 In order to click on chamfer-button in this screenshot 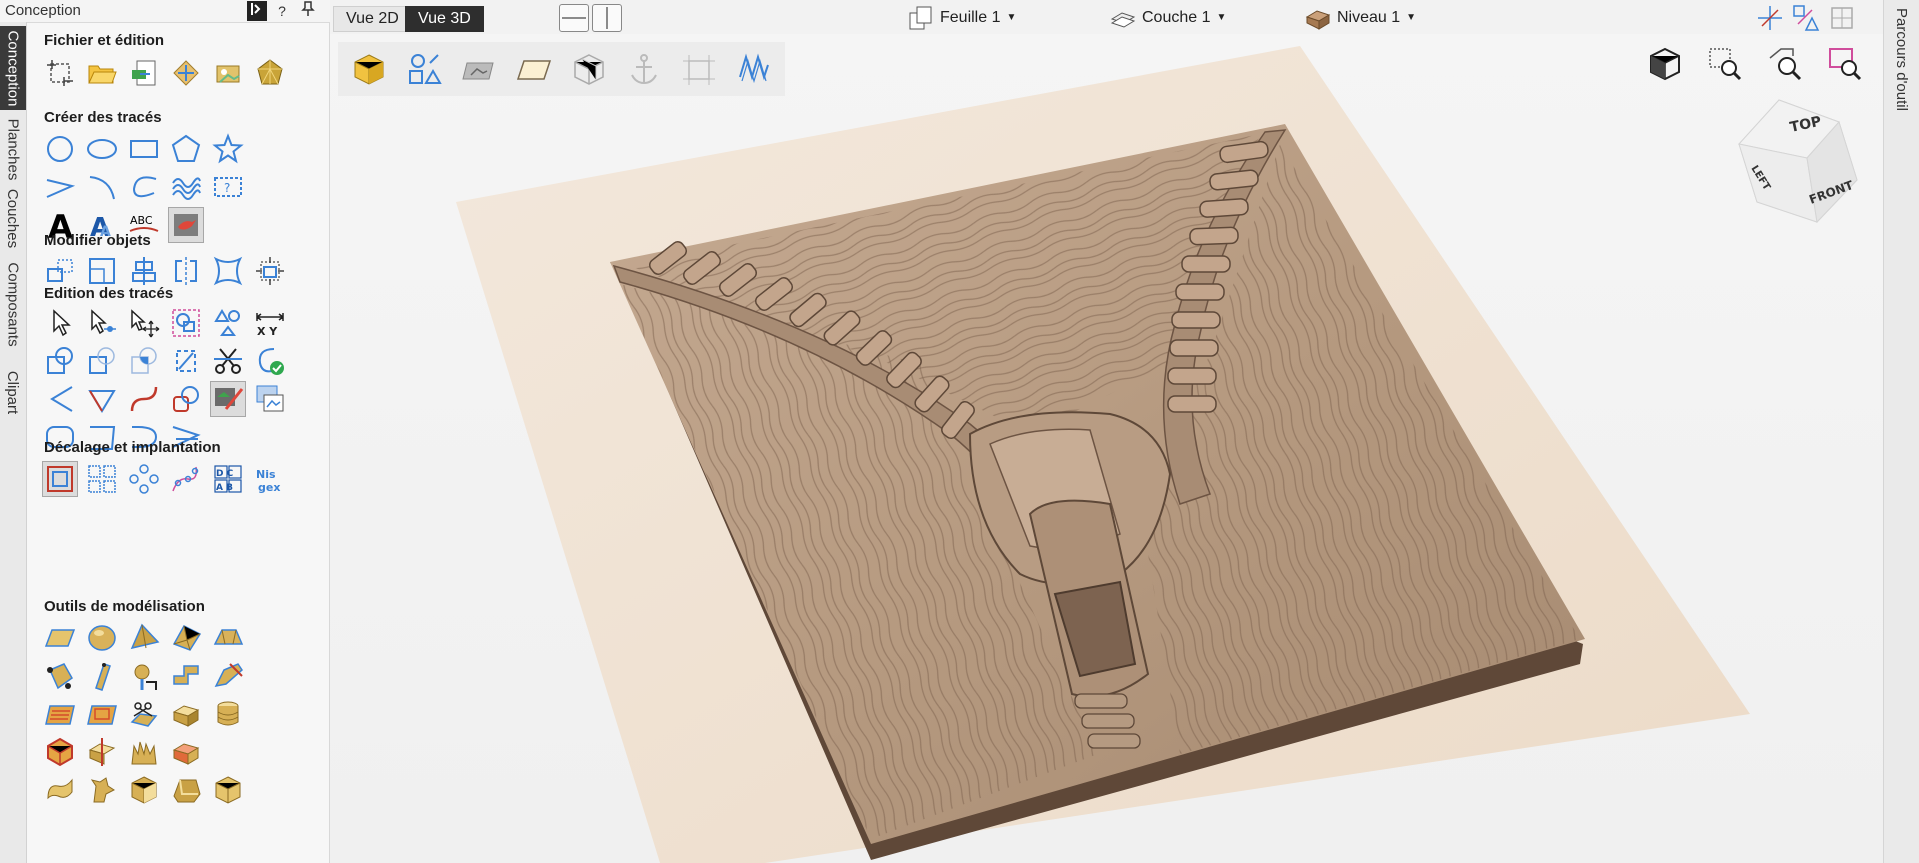, I will do `click(102, 399)`.